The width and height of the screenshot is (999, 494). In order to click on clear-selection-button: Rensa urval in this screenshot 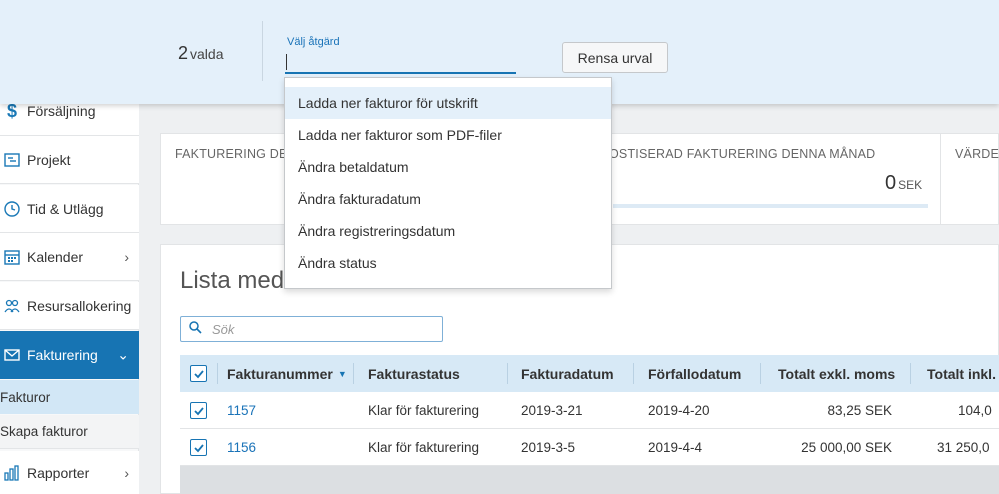, I will do `click(615, 57)`.